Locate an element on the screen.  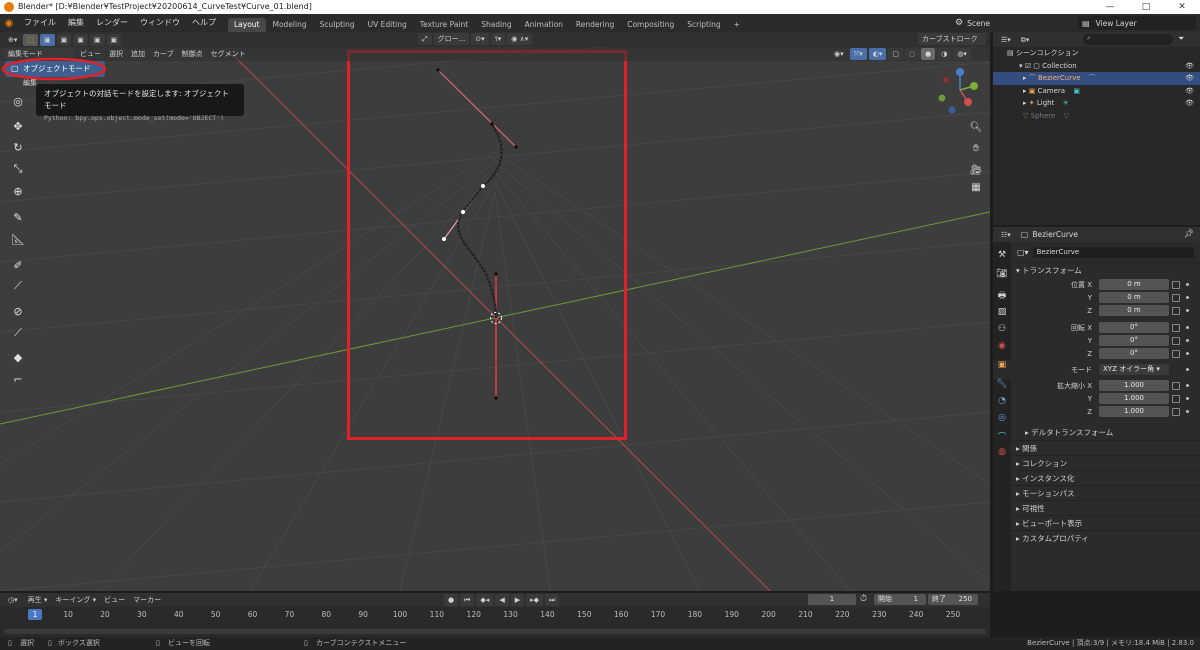
outliner-item-collection: ▾ ☑ ▢ Collection 👁︎ is located at coordinates (1096, 66).